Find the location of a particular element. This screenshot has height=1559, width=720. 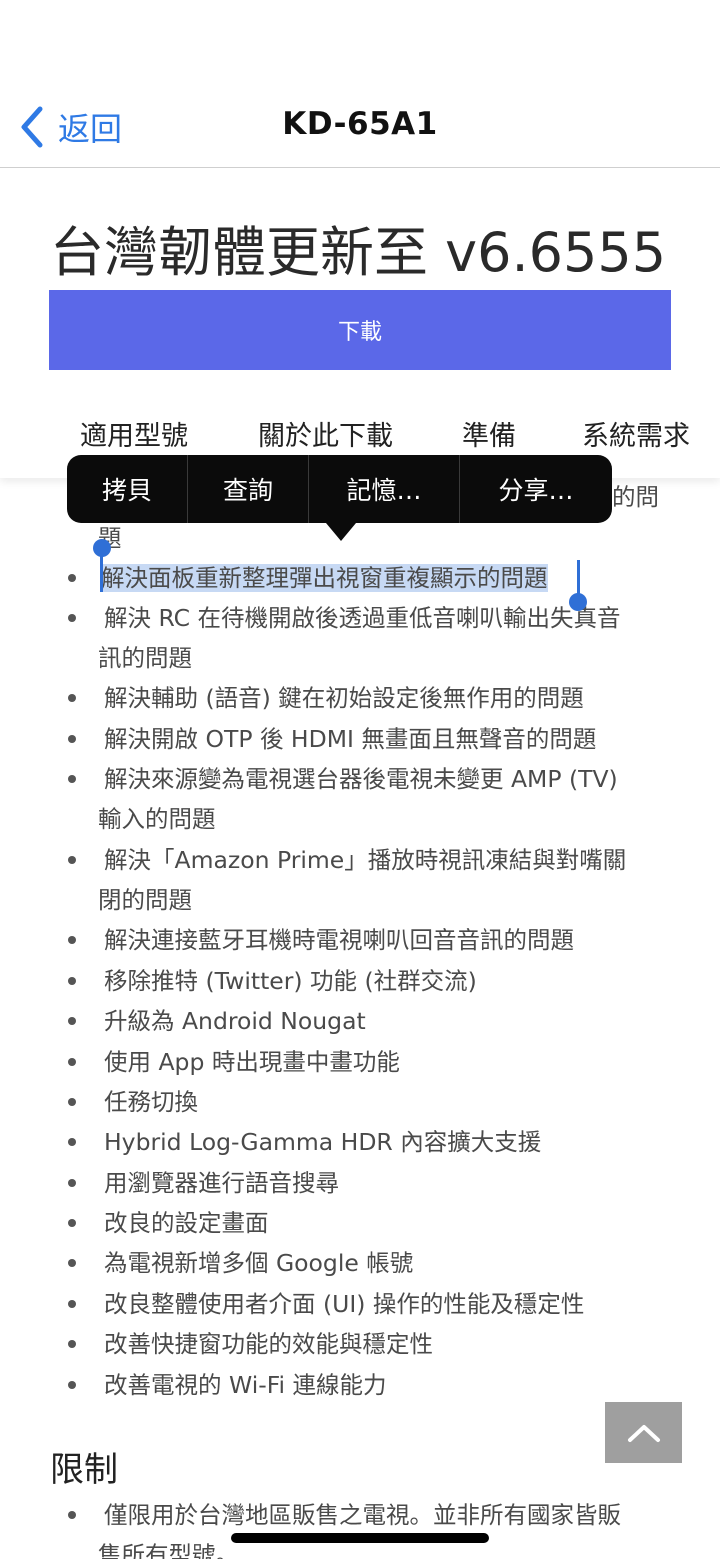

navigation-bar: 返回 KD-65A1 is located at coordinates (360, 84).